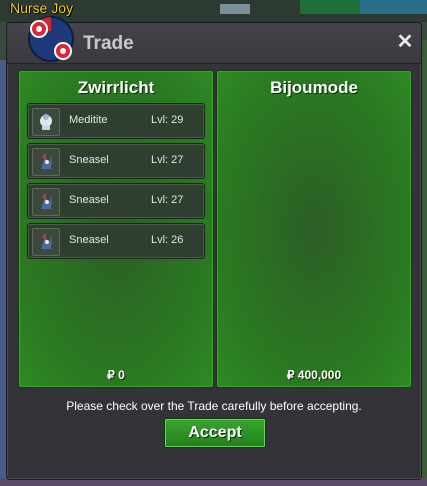 The width and height of the screenshot is (427, 486). I want to click on item-level: Lvl: 26, so click(167, 240).